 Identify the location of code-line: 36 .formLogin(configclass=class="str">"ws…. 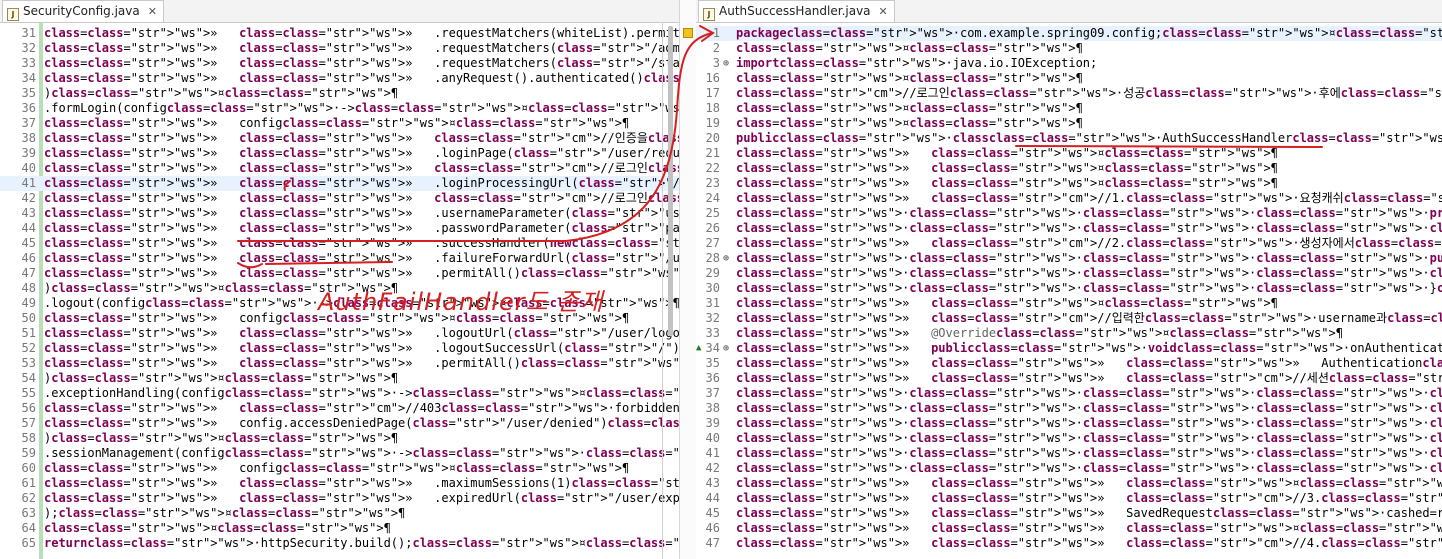
(339, 108).